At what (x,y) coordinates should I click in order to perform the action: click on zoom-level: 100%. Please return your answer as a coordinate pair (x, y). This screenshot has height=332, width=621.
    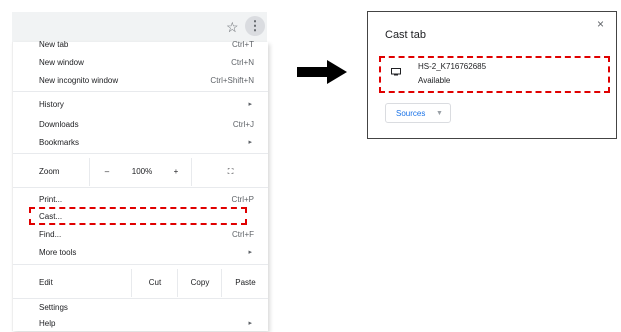
    Looking at the image, I should click on (142, 171).